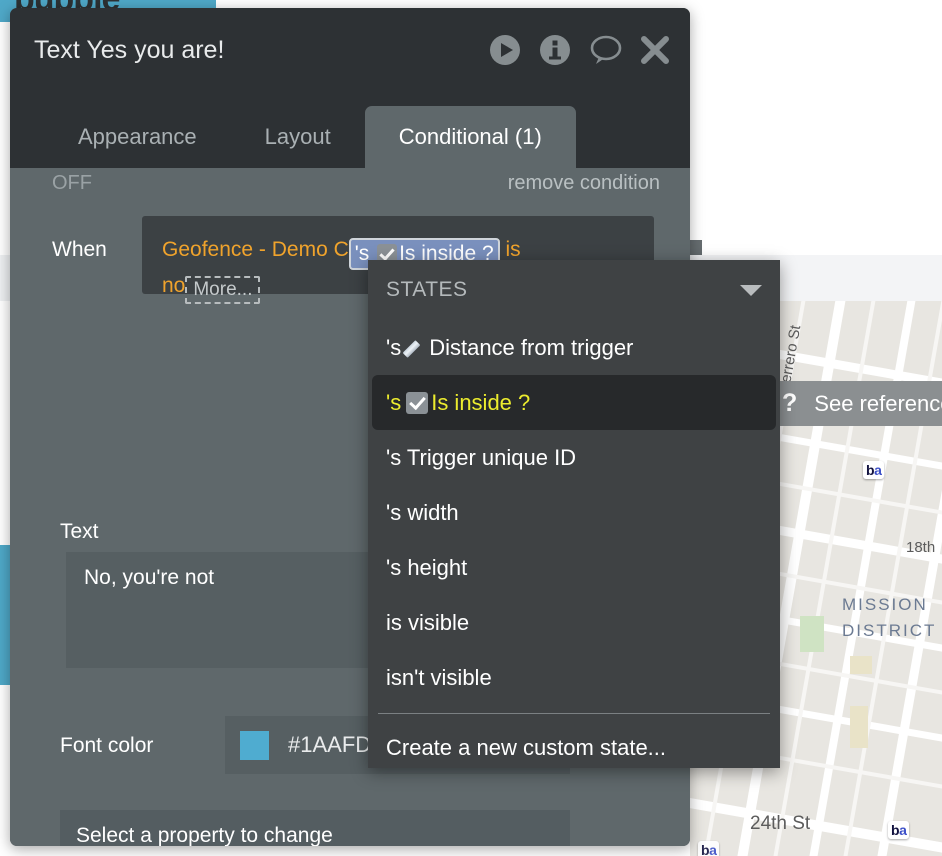 The image size is (942, 856). Describe the element at coordinates (481, 402) in the screenshot. I see `state-item-label: Is inside ?` at that location.